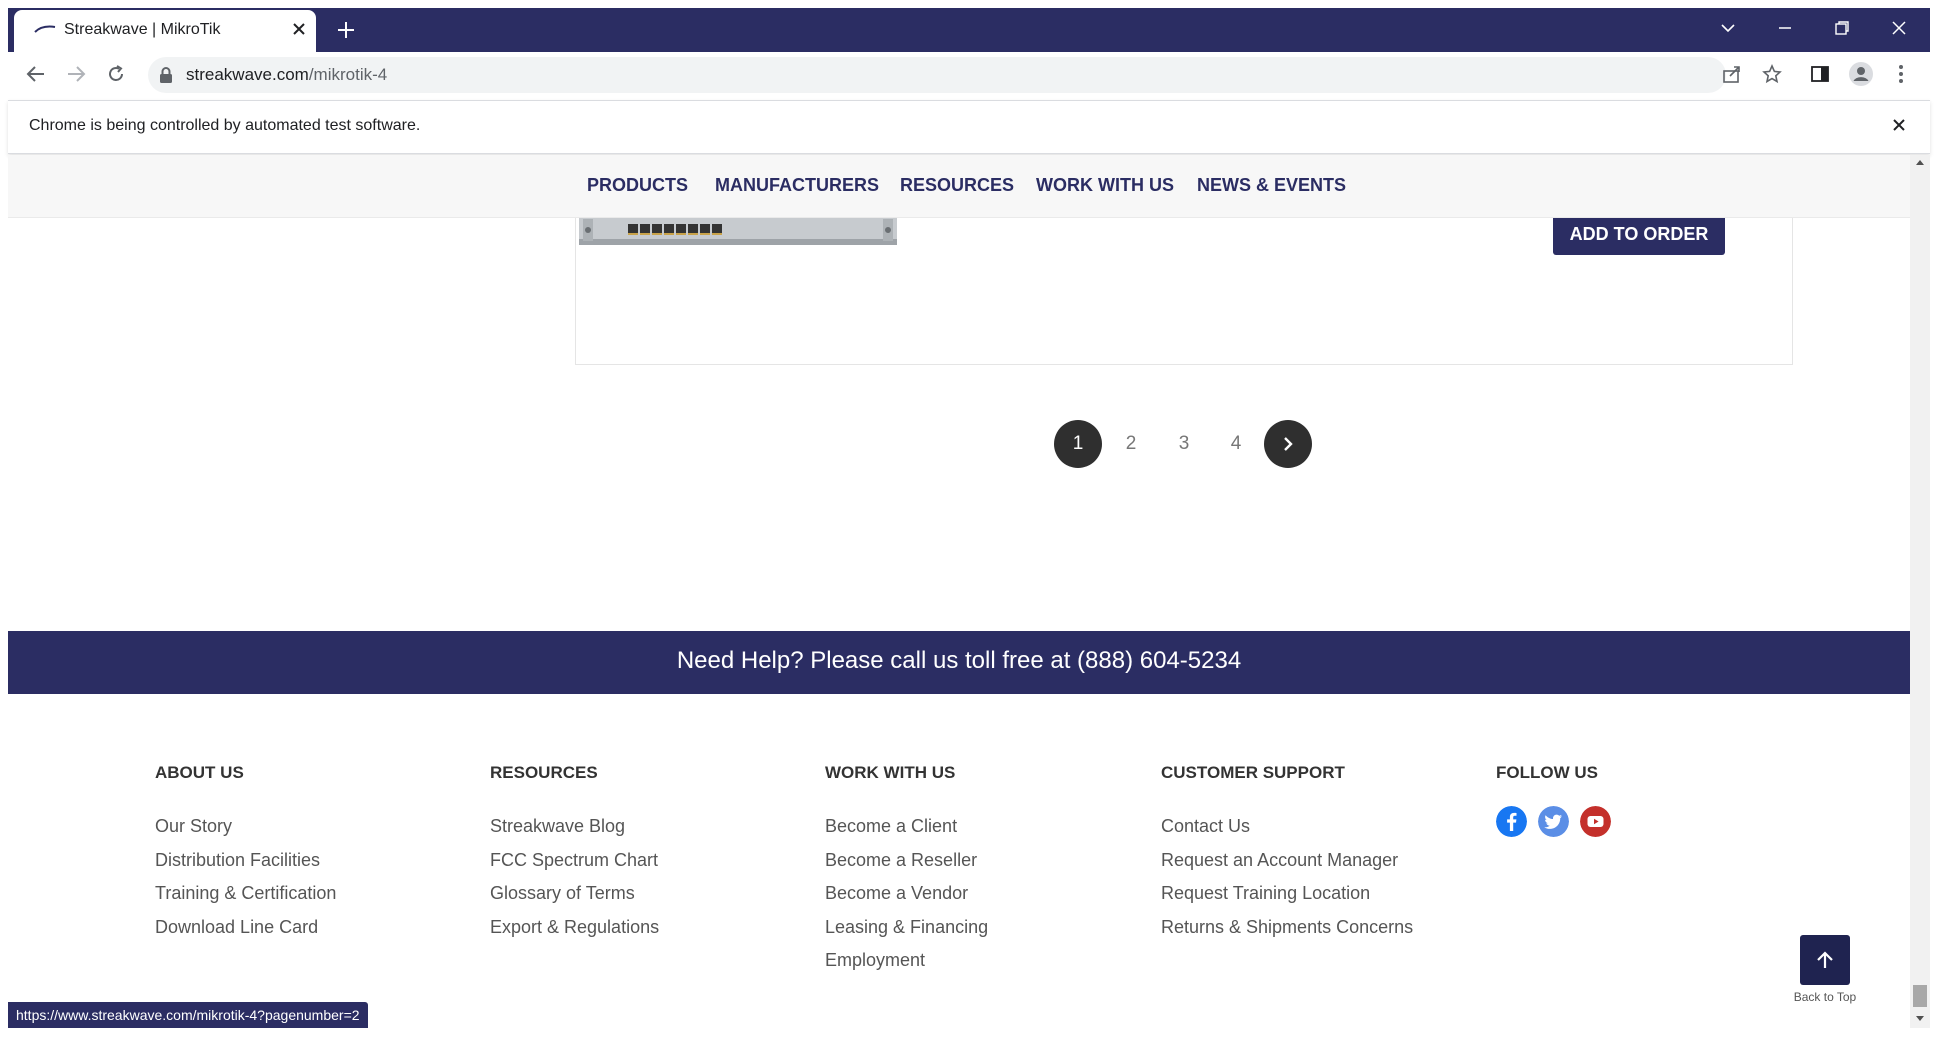  Describe the element at coordinates (901, 860) in the screenshot. I see `footer-link-become-reseller: Become a Reseller` at that location.